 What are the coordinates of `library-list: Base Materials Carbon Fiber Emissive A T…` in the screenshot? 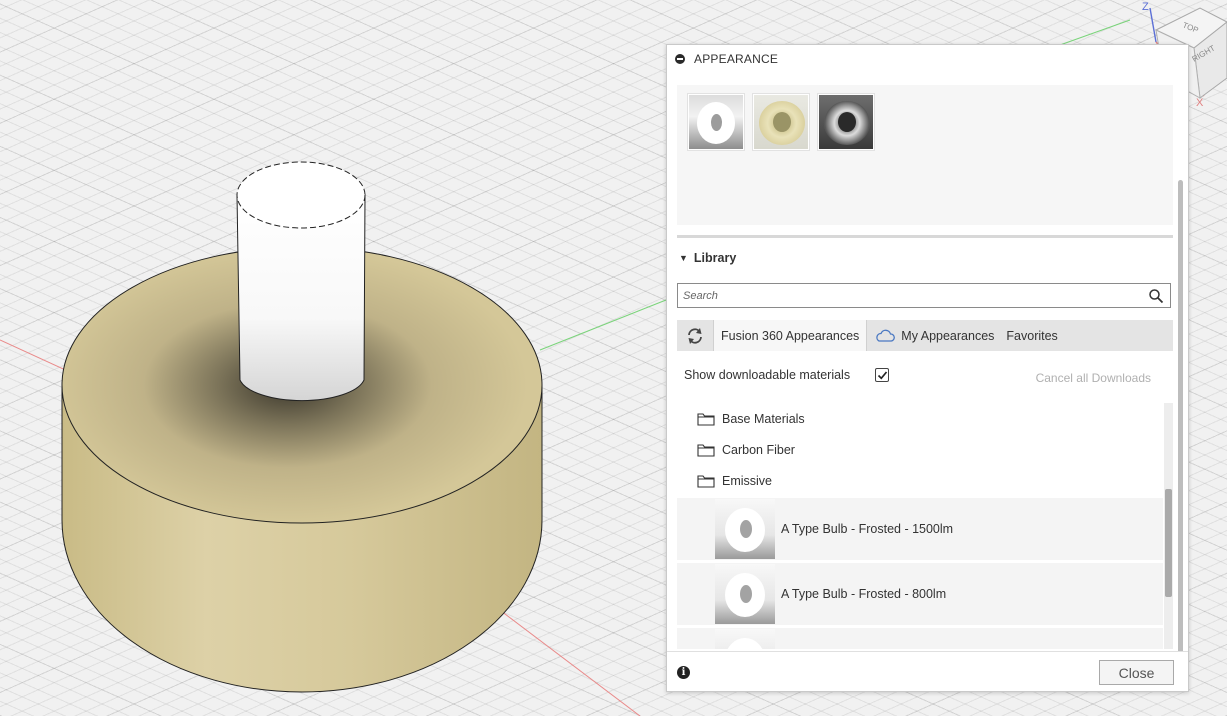 It's located at (920, 526).